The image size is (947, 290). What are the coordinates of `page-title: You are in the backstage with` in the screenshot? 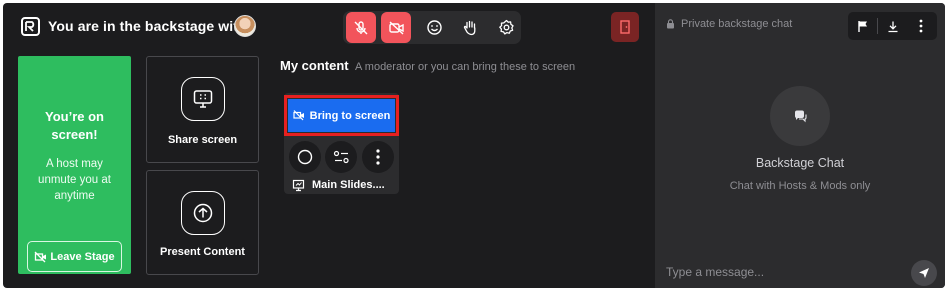 It's located at (147, 26).